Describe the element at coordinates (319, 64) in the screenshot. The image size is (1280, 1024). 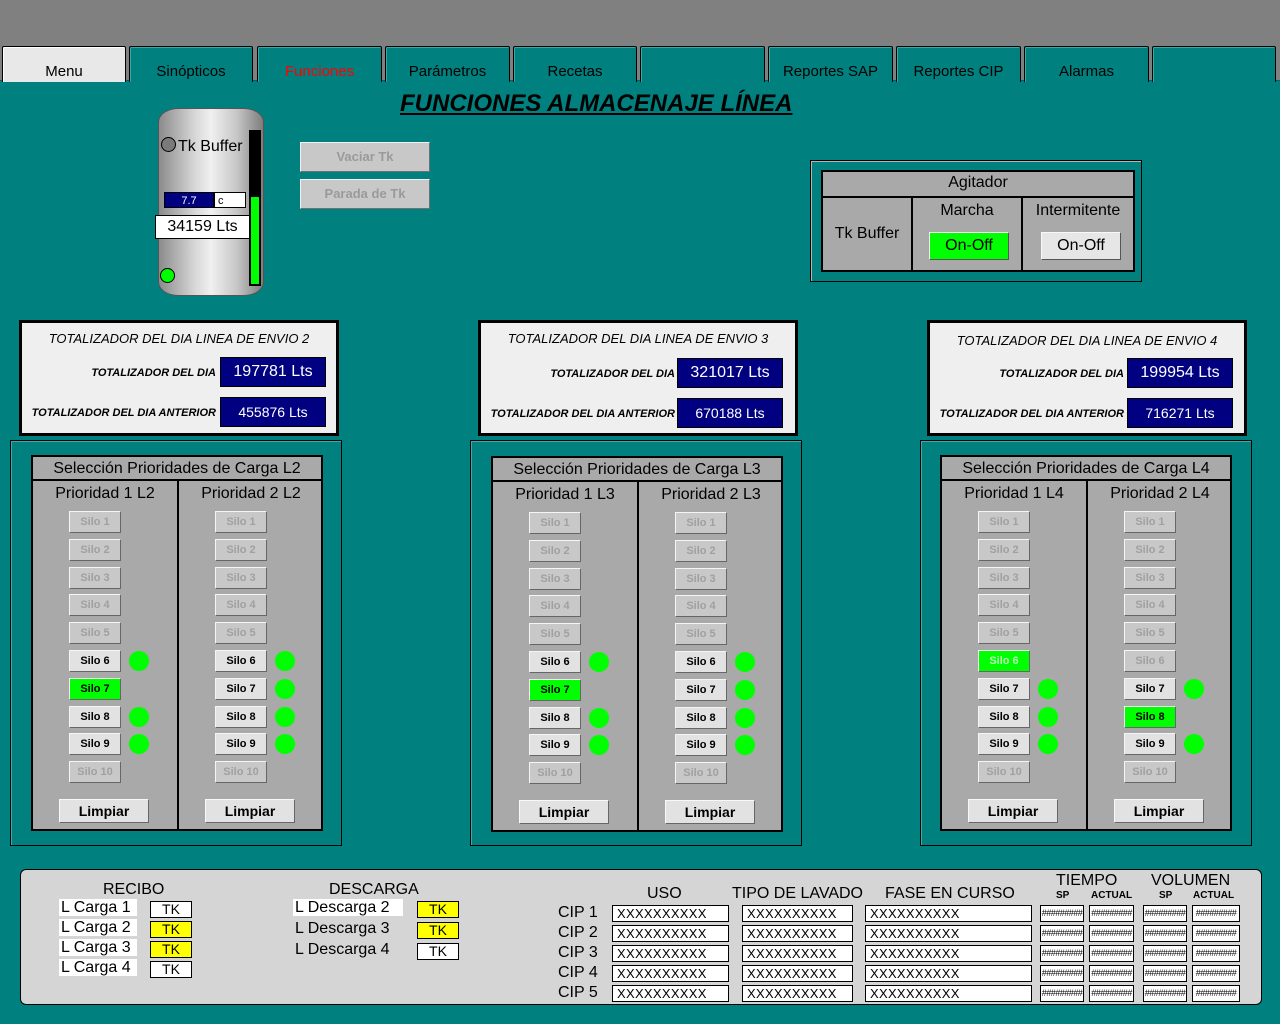
I see `tab-funciones: Funciones` at that location.